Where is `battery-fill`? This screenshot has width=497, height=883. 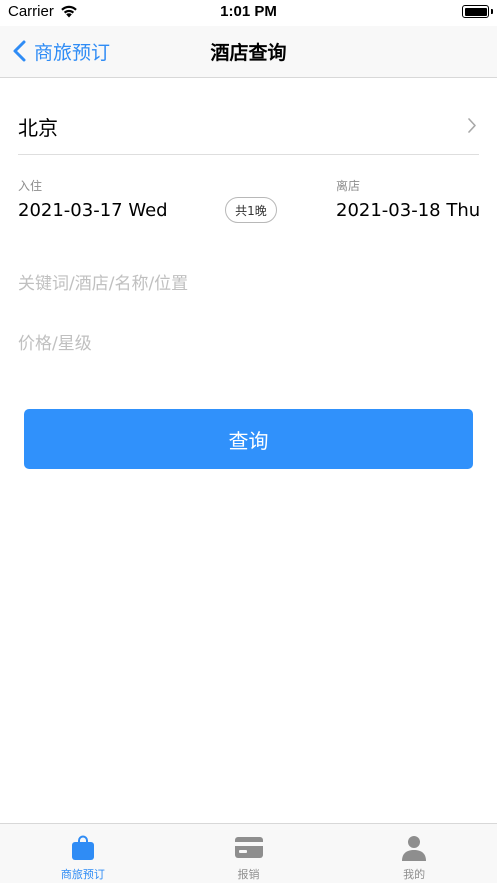
battery-fill is located at coordinates (475, 11).